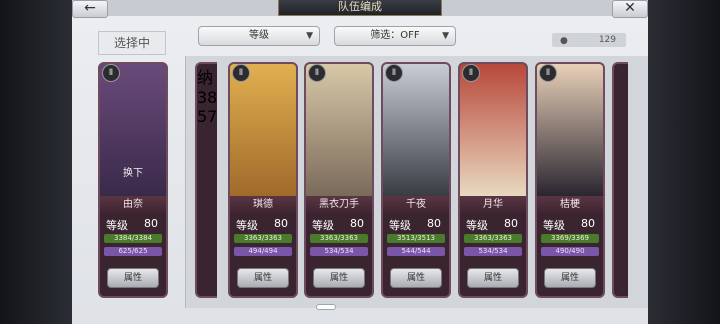  What do you see at coordinates (360, 8) in the screenshot?
I see `window-title: 队伍编成` at bounding box center [360, 8].